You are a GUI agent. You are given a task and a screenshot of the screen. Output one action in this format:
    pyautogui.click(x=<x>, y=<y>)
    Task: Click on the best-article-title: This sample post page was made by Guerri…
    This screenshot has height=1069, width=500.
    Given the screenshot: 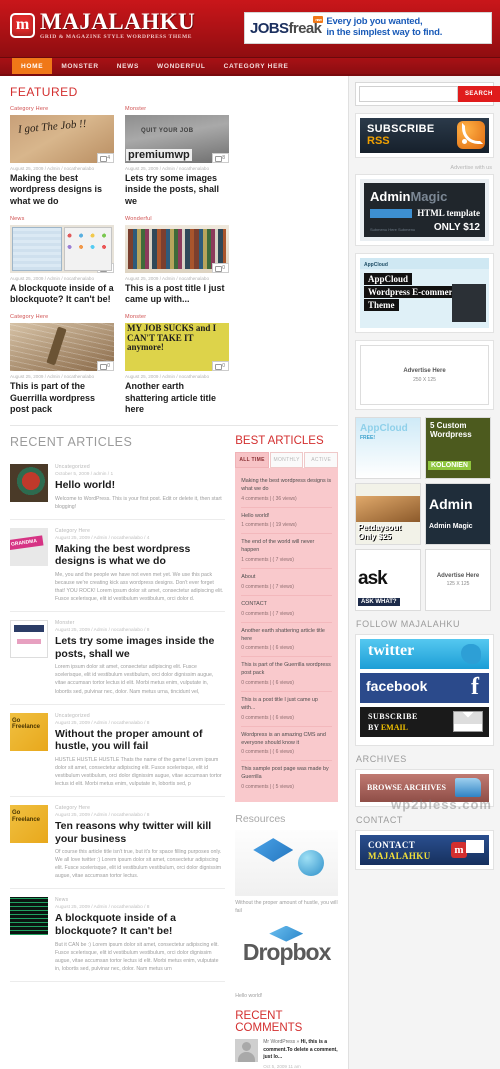 What is the action you would take?
    pyautogui.click(x=286, y=774)
    